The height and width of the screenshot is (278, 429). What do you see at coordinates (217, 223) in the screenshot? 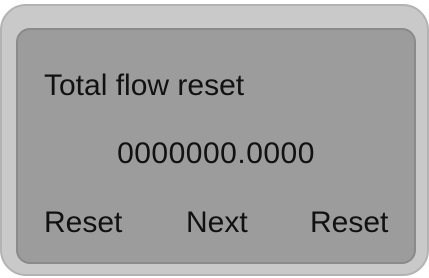
I see `next-softkey: Next` at bounding box center [217, 223].